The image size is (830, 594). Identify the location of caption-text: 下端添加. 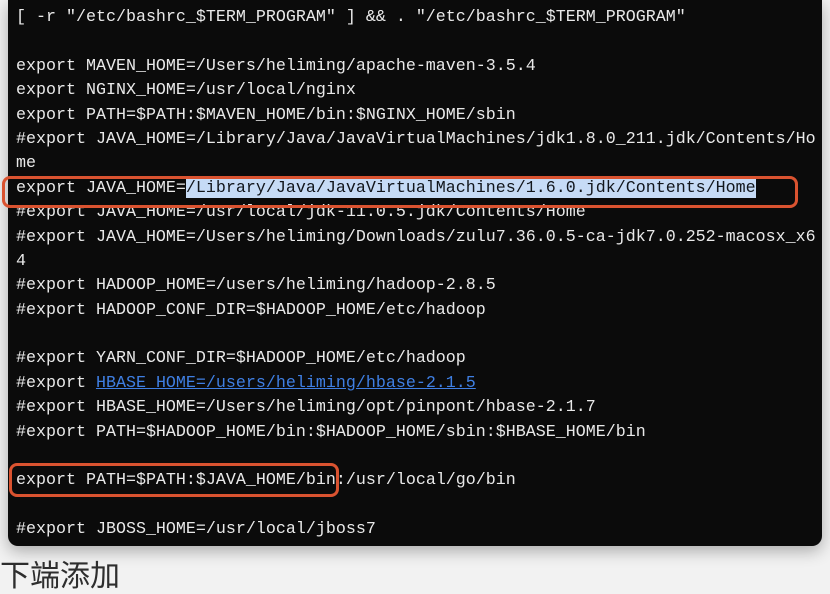
(60, 576).